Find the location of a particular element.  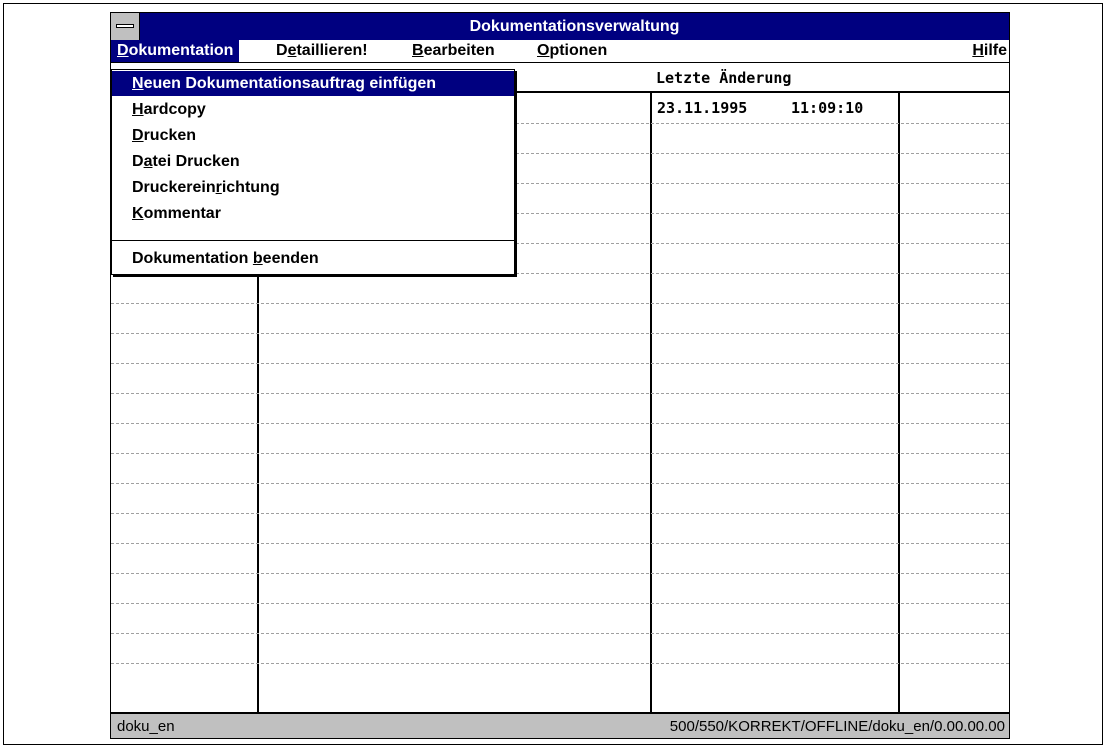

menu-item-printer-setup: Druckereinrichtung is located at coordinates (313, 187).